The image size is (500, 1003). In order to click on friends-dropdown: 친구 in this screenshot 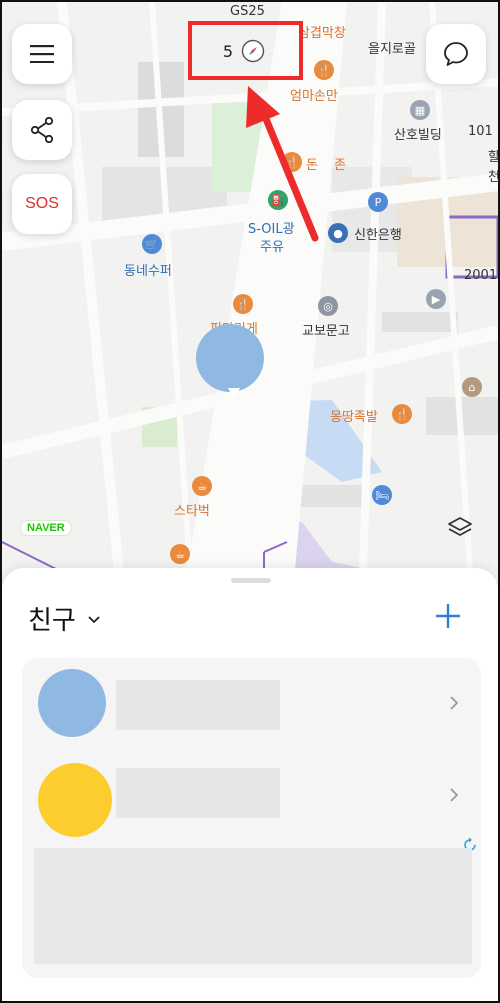, I will do `click(65, 618)`.